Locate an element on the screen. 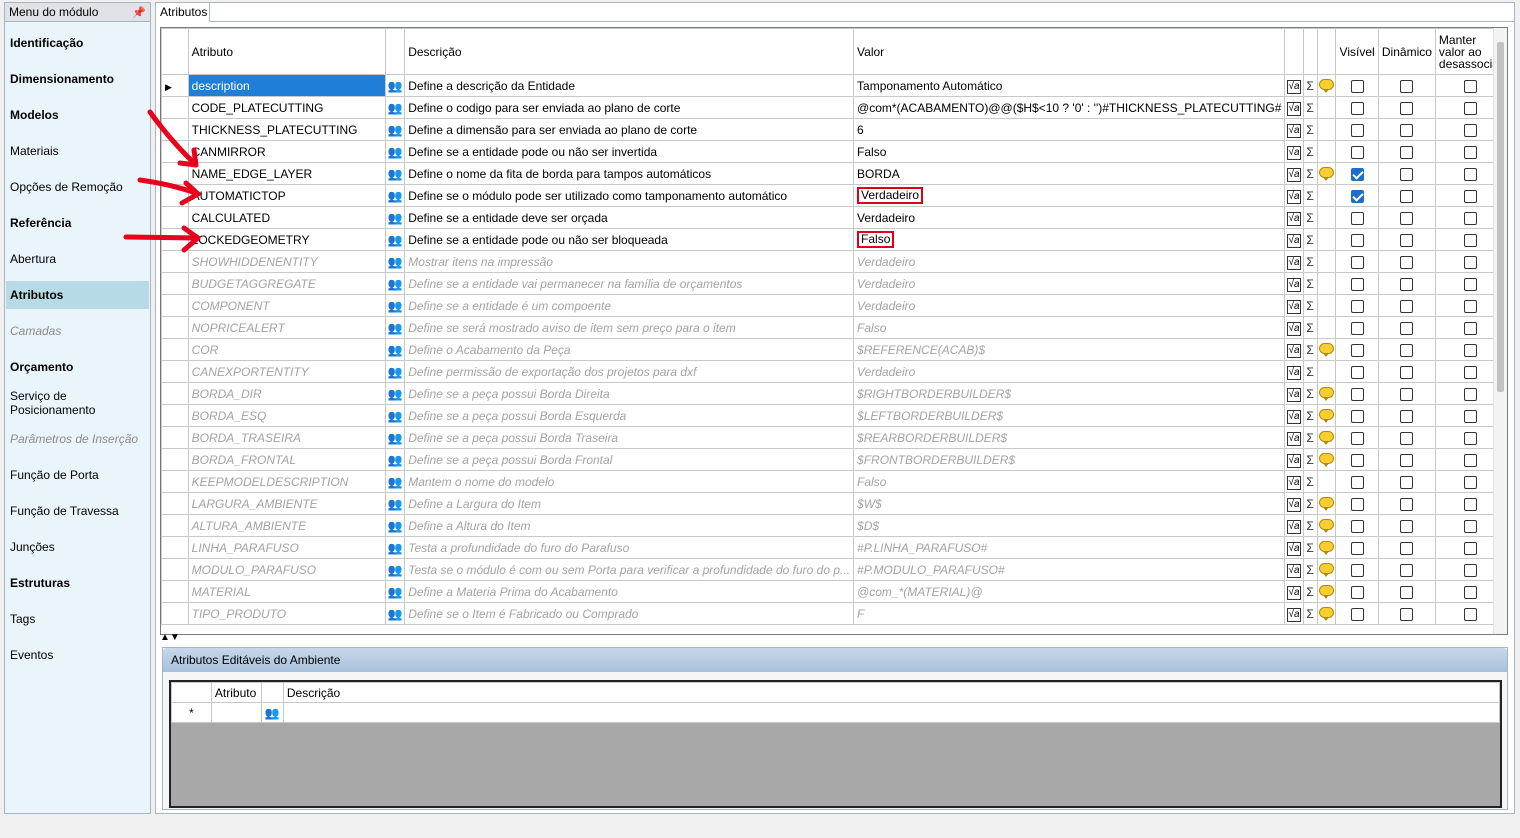  sidebar-item-17: Eventos is located at coordinates (77, 655).